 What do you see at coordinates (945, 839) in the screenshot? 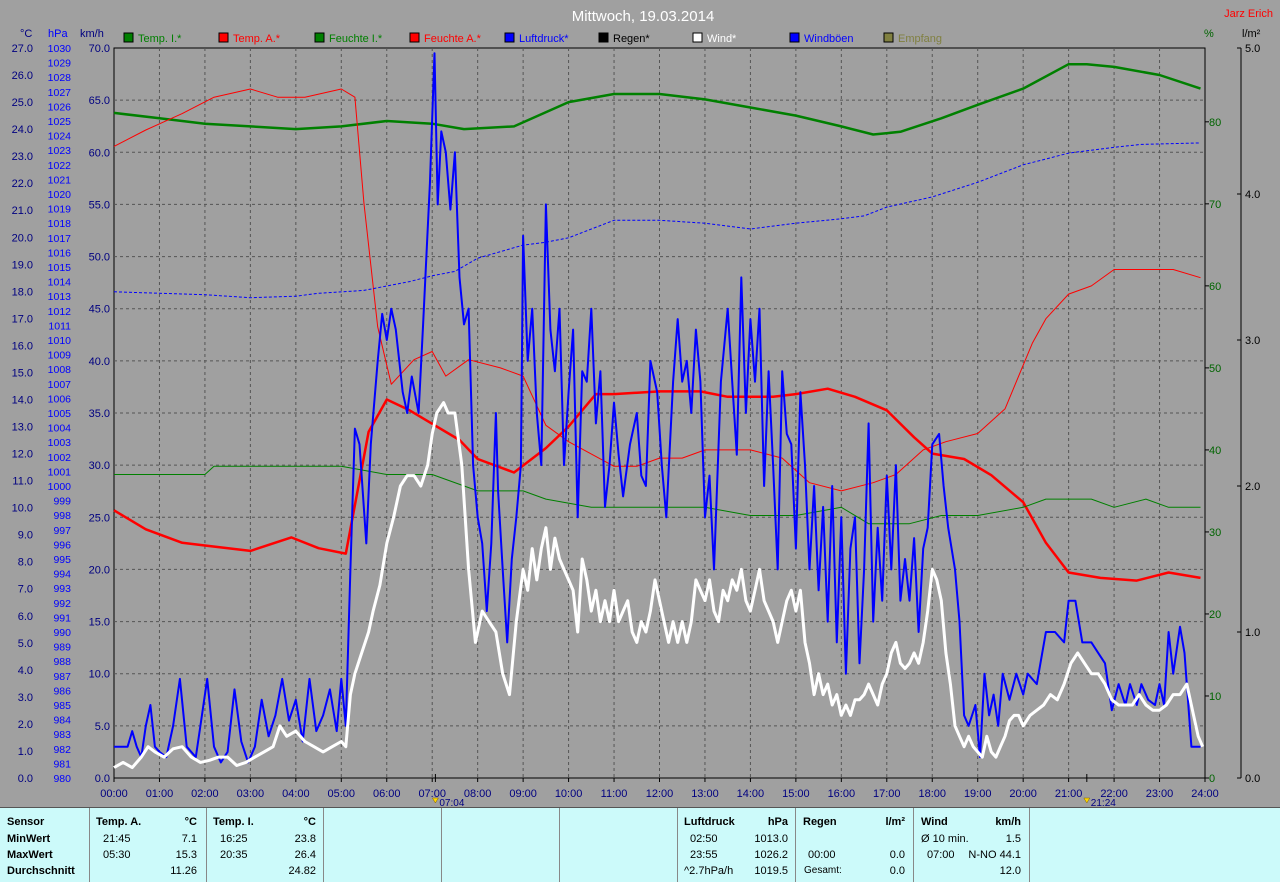
I see `wind-avg-label: Ø 10 min.` at bounding box center [945, 839].